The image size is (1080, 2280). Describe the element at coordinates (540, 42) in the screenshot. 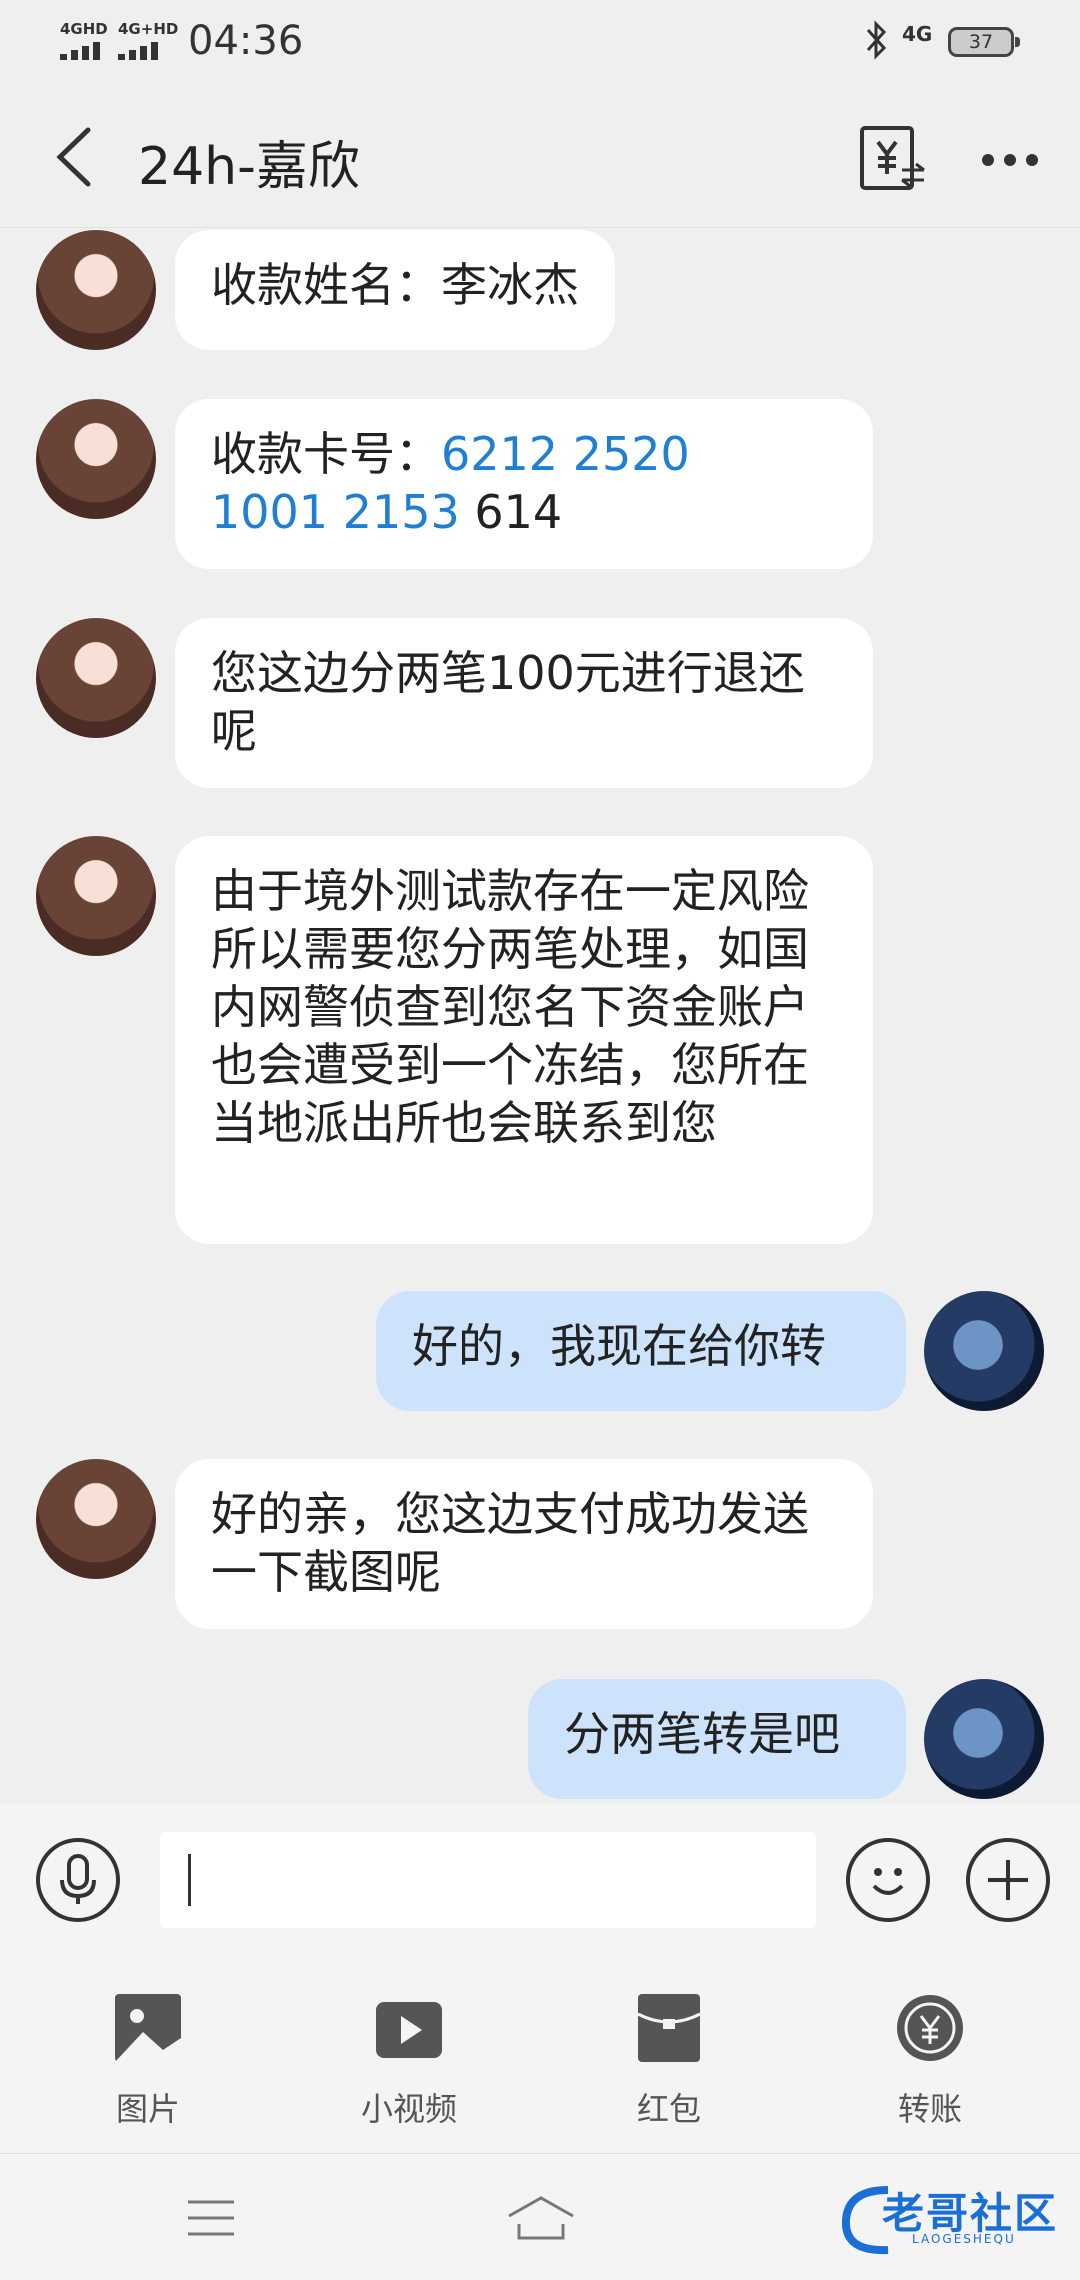

I see `status-bar: 4GHD 4G+HD 04:36 4G 37` at that location.